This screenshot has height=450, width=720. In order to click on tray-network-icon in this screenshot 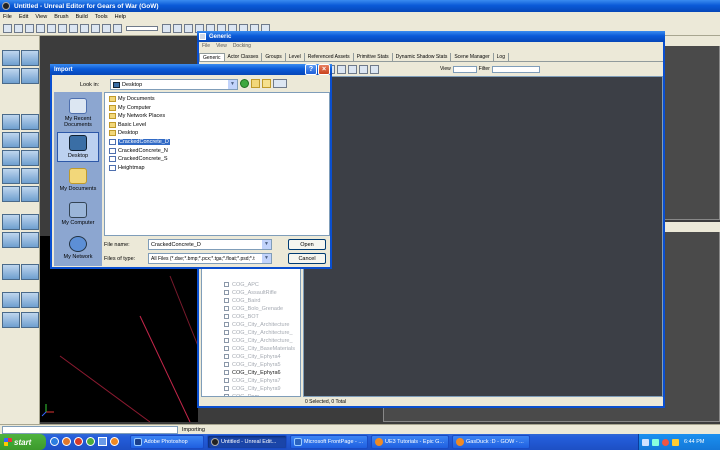, I will do `click(655, 442)`.